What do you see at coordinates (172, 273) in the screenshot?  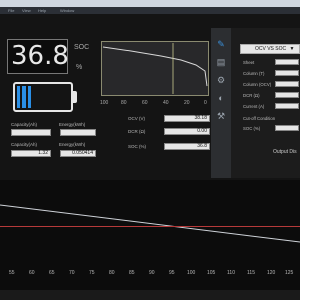 I see `trend-tick: 95` at bounding box center [172, 273].